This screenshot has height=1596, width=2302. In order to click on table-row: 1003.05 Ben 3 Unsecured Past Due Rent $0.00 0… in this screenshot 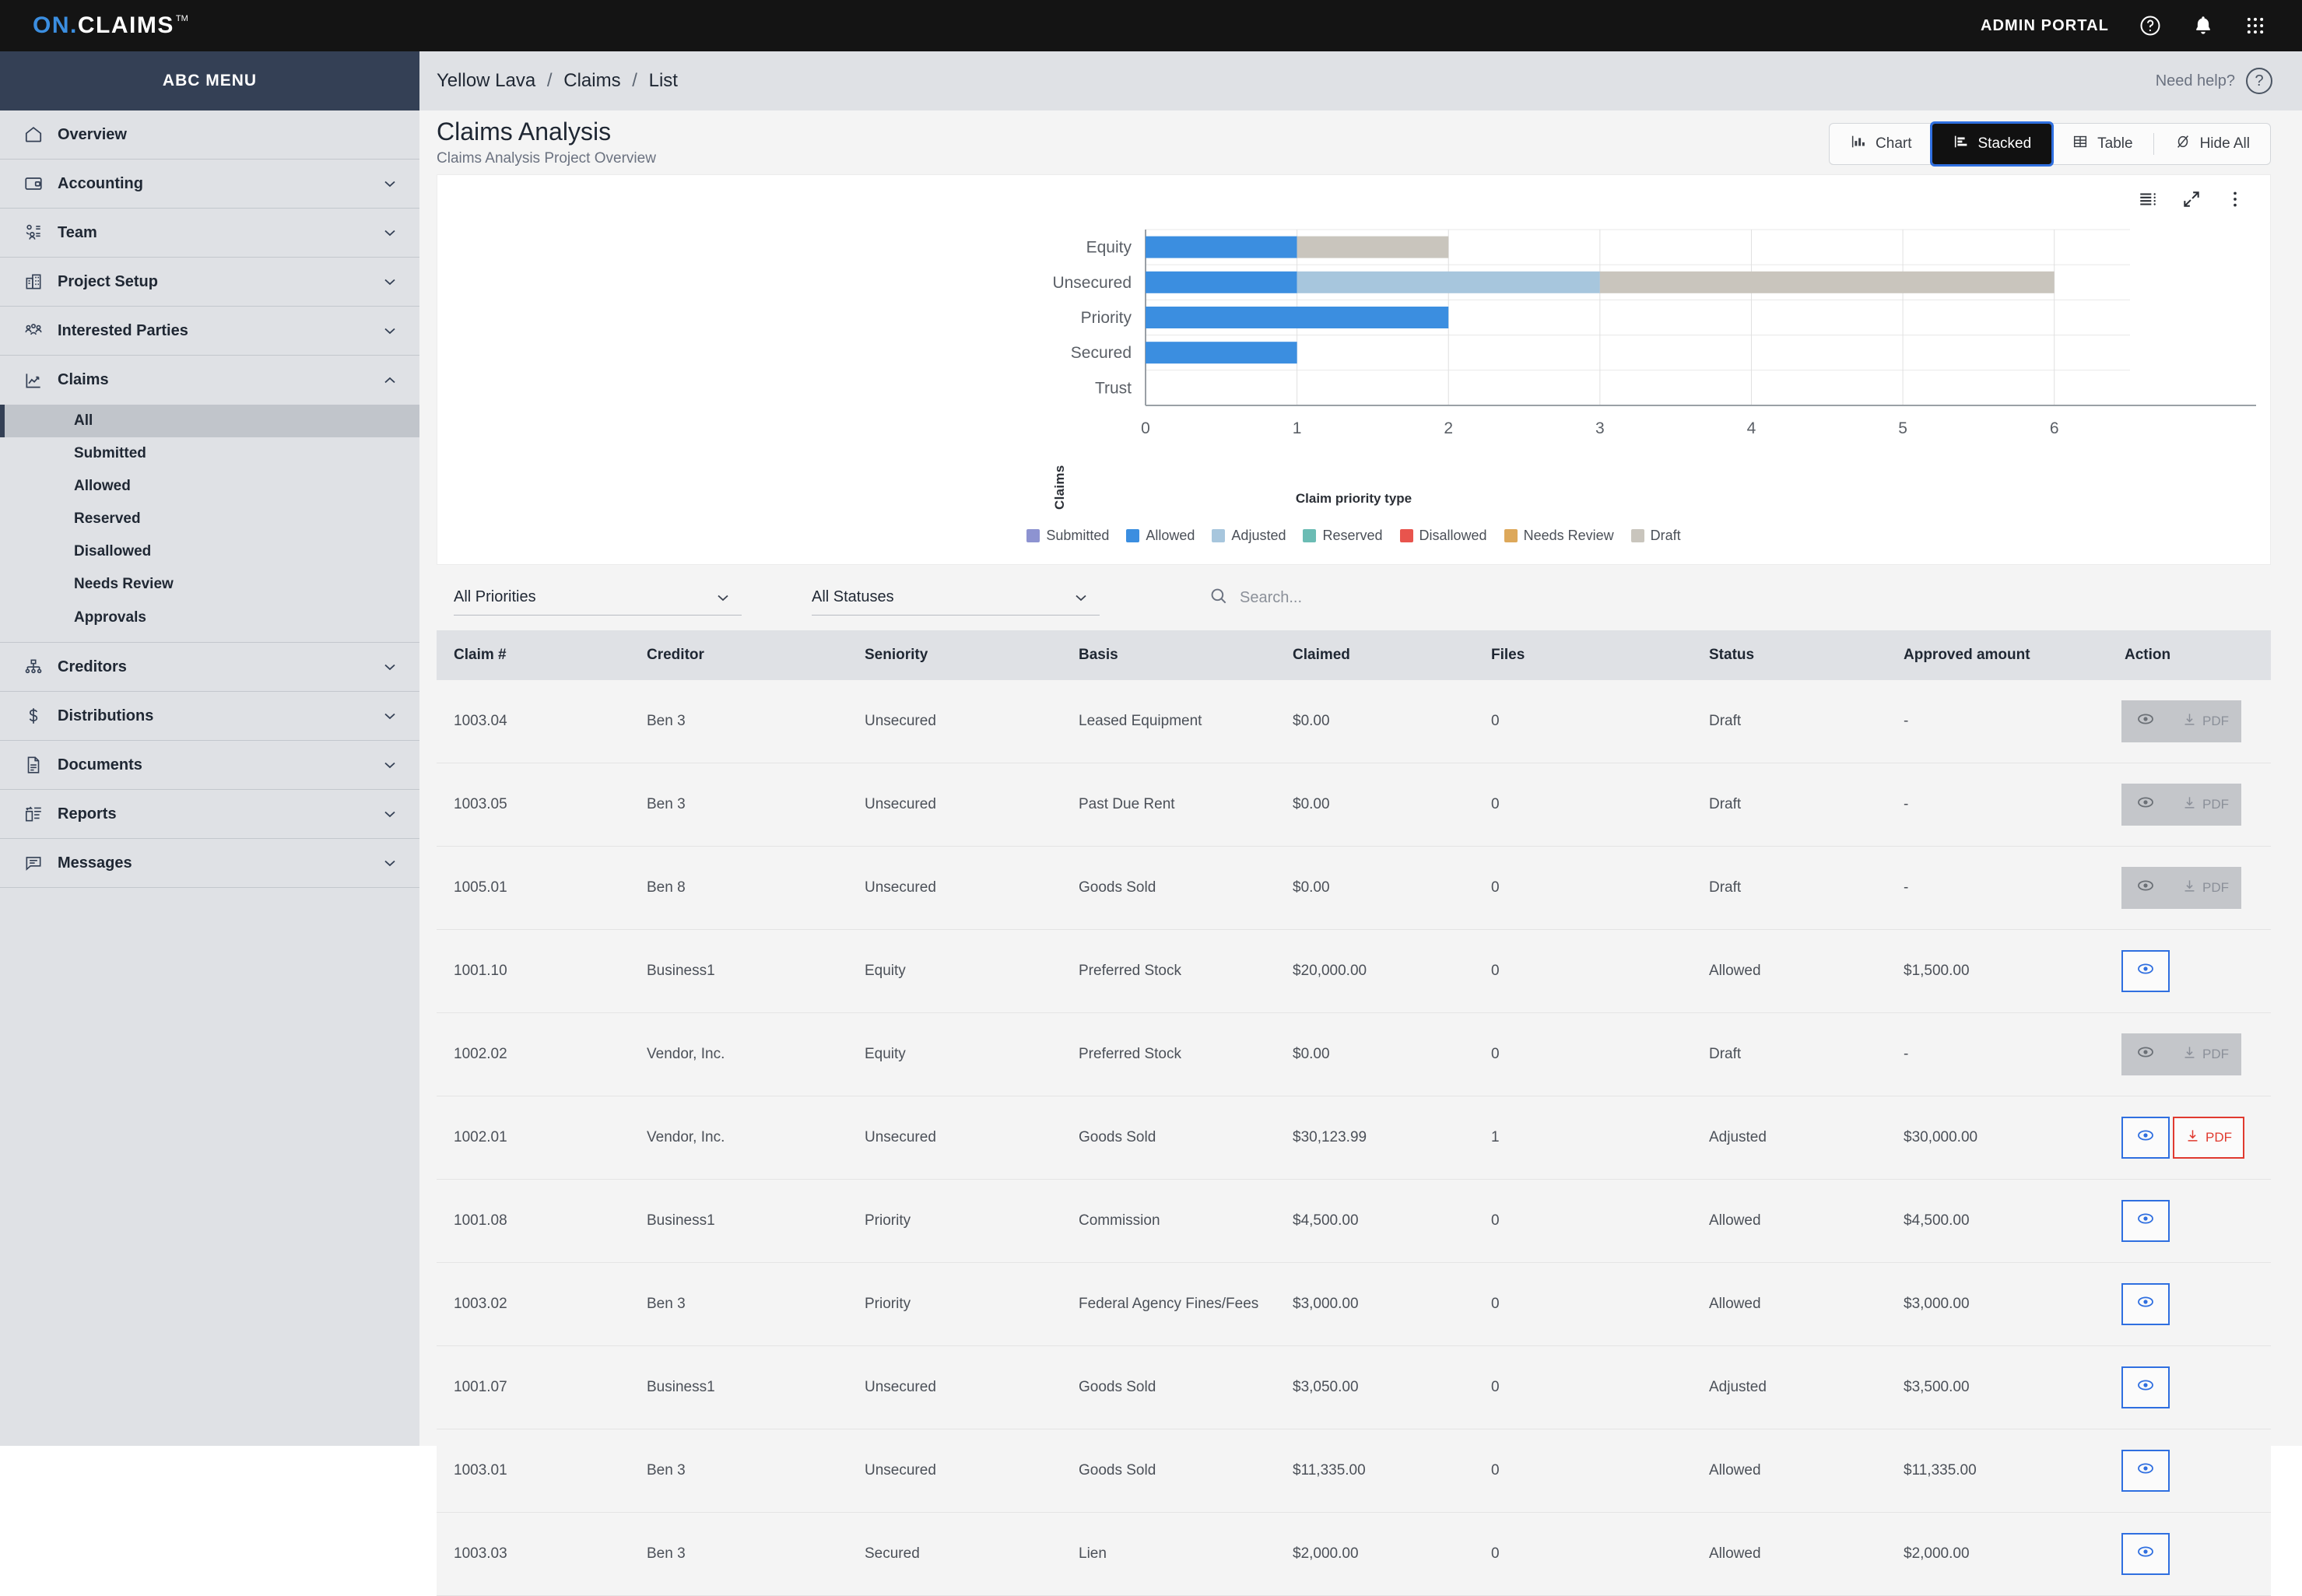, I will do `click(1354, 805)`.